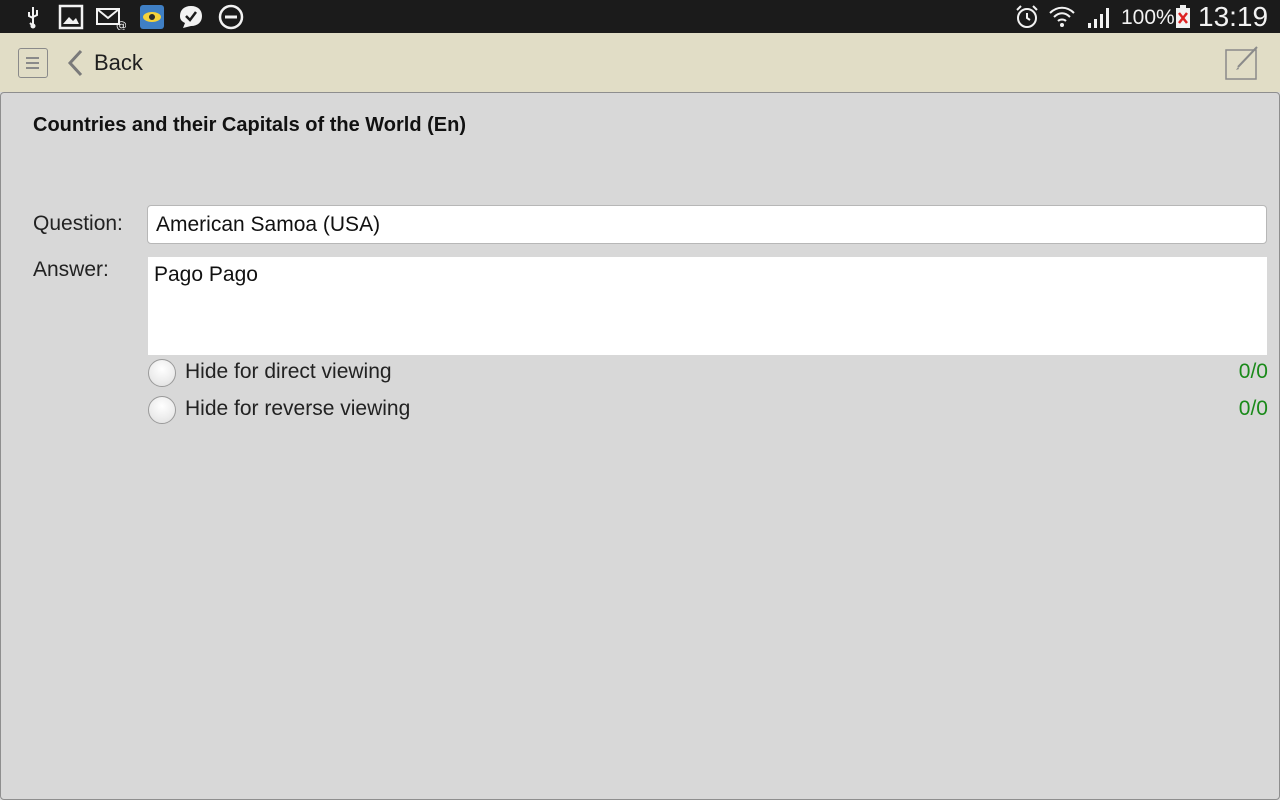  I want to click on check-bubble-icon, so click(191, 17).